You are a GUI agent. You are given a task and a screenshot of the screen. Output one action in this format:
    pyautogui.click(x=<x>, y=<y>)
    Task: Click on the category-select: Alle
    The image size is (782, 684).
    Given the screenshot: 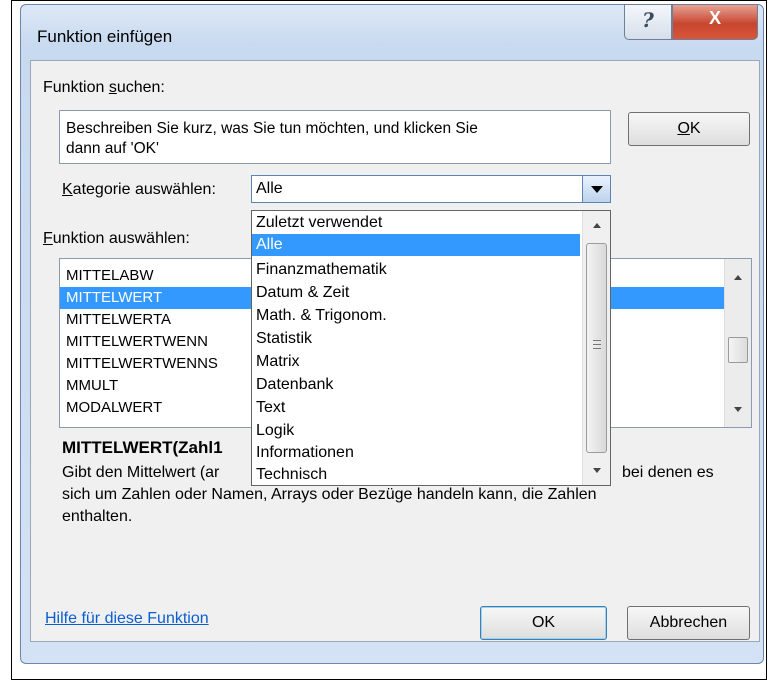 What is the action you would take?
    pyautogui.click(x=431, y=189)
    